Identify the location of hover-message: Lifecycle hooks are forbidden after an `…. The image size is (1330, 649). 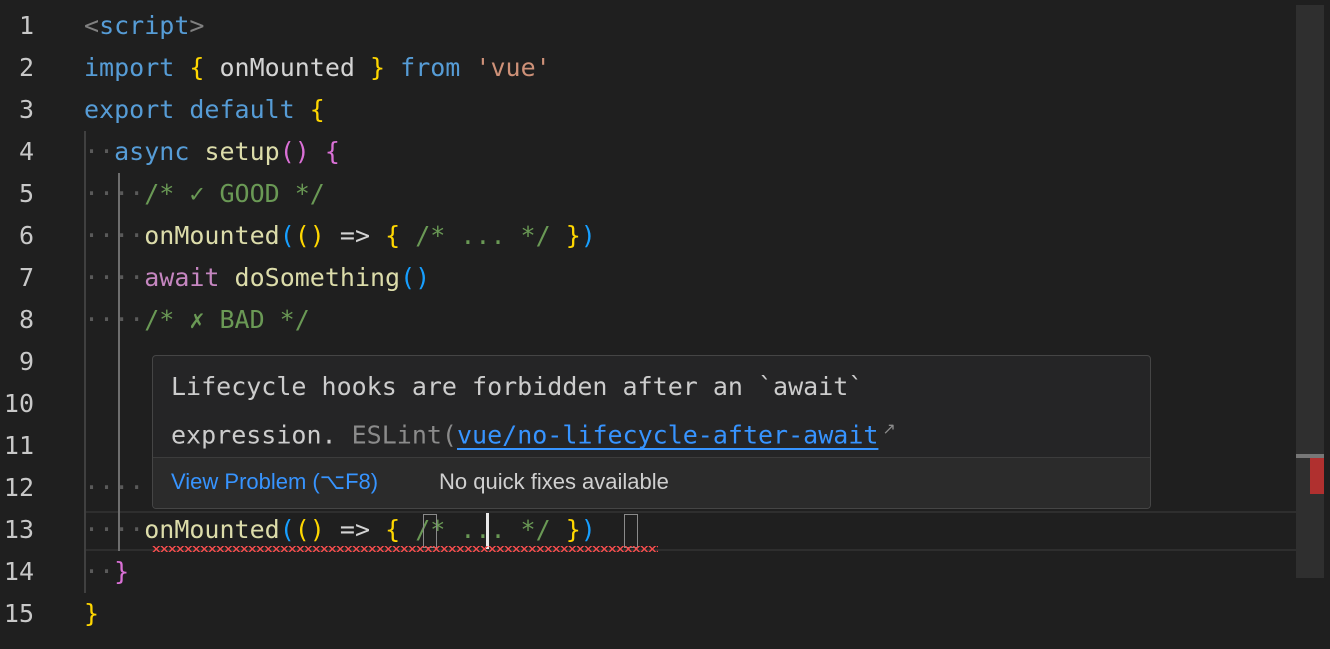
(533, 411).